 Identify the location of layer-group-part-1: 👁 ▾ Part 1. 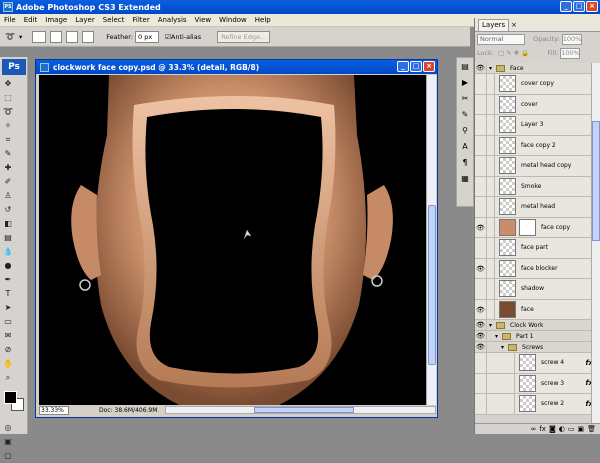
(537, 336).